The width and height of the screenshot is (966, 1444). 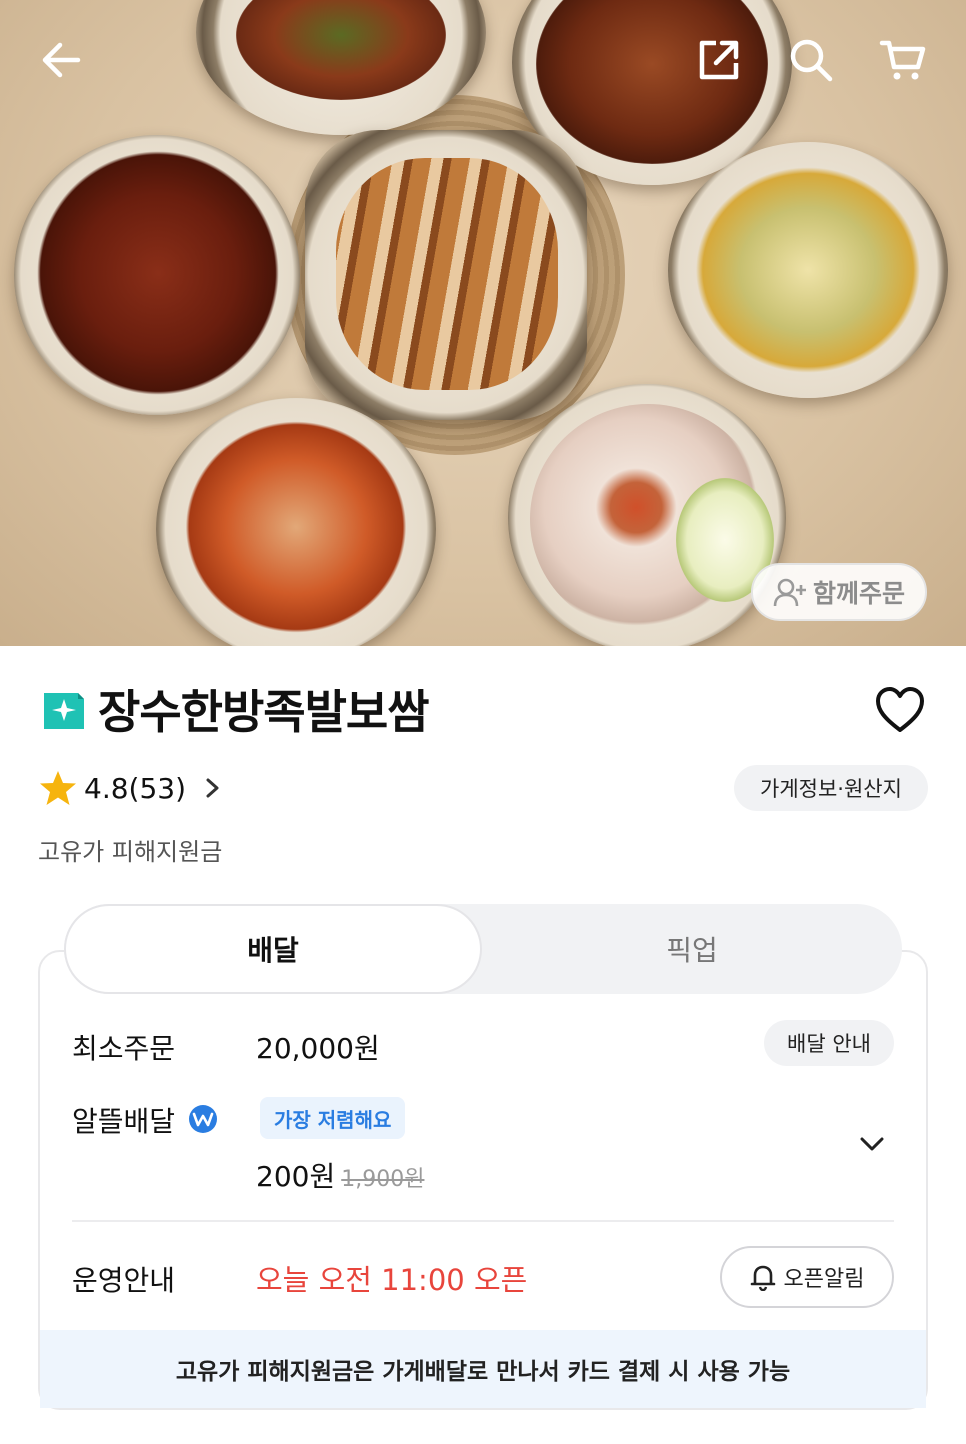 I want to click on share-icon, so click(x=719, y=60).